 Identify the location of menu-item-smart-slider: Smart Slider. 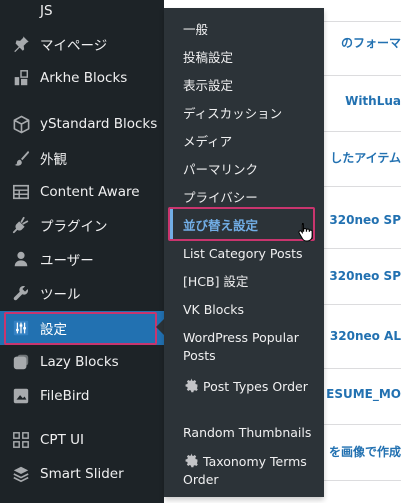
(82, 474).